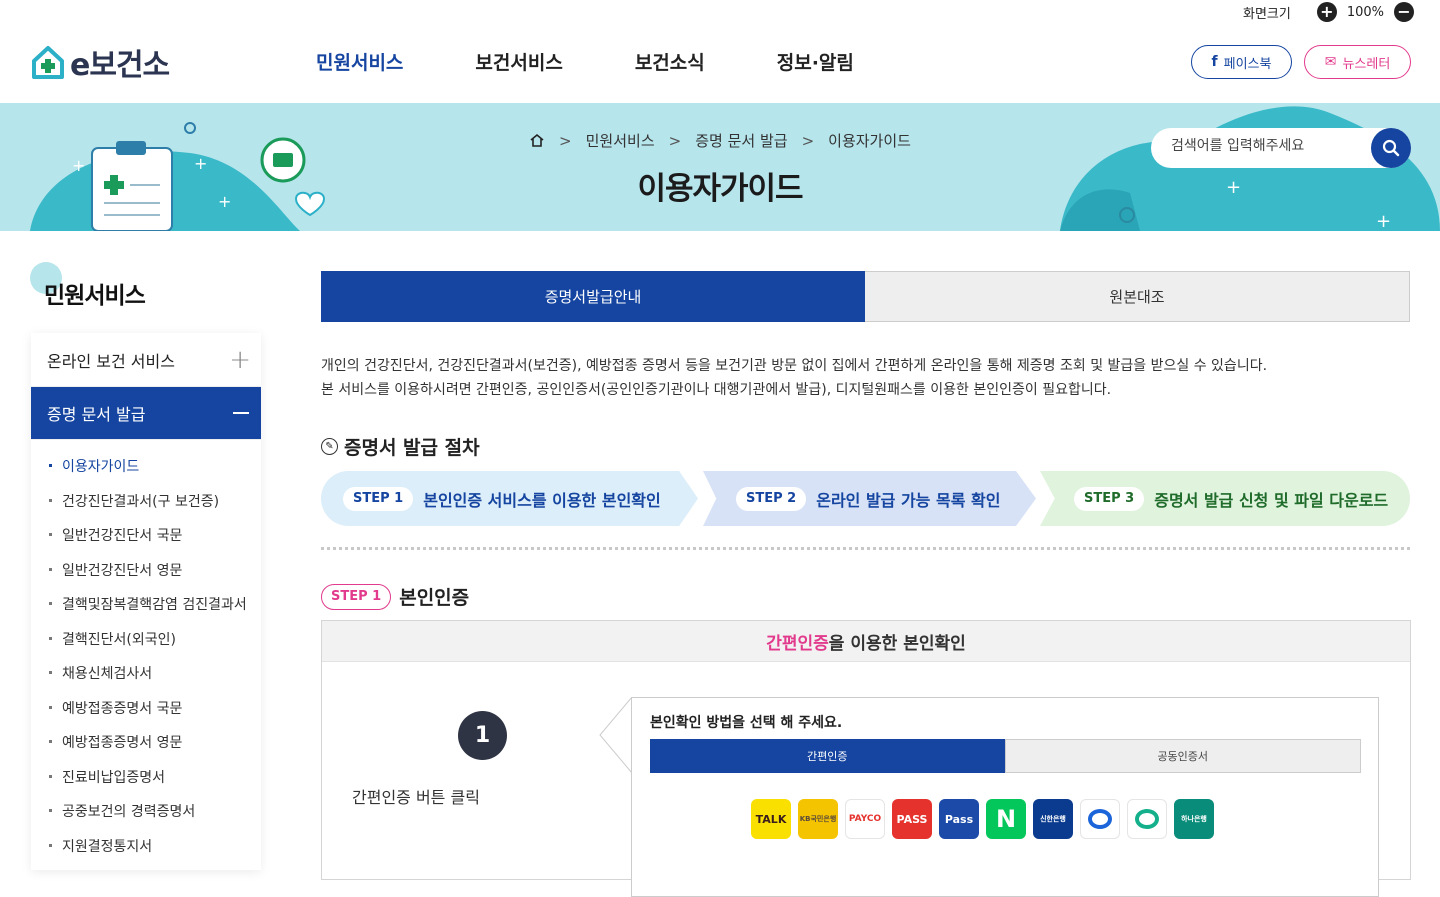  What do you see at coordinates (797, 643) in the screenshot?
I see `highlight-text: 간편인증` at bounding box center [797, 643].